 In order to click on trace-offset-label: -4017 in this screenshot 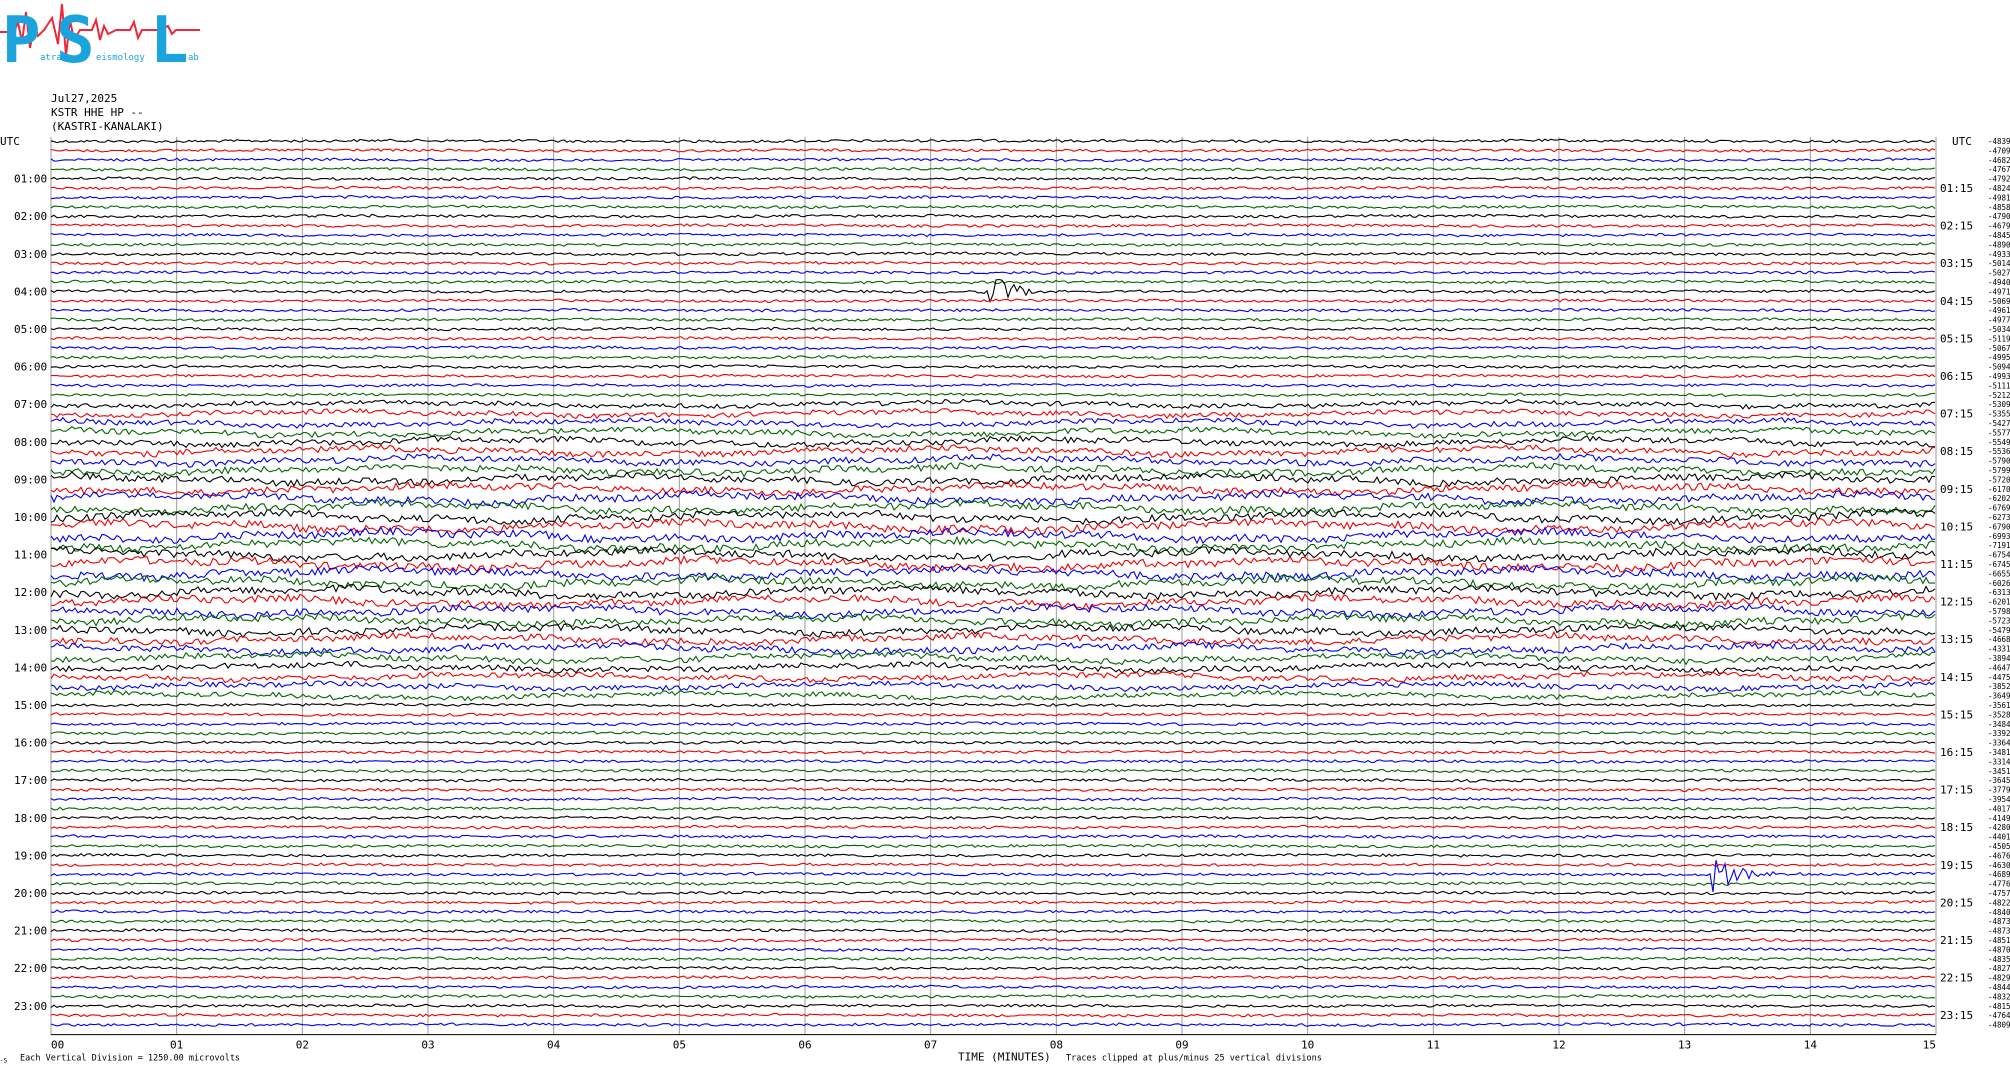, I will do `click(1999, 808)`.